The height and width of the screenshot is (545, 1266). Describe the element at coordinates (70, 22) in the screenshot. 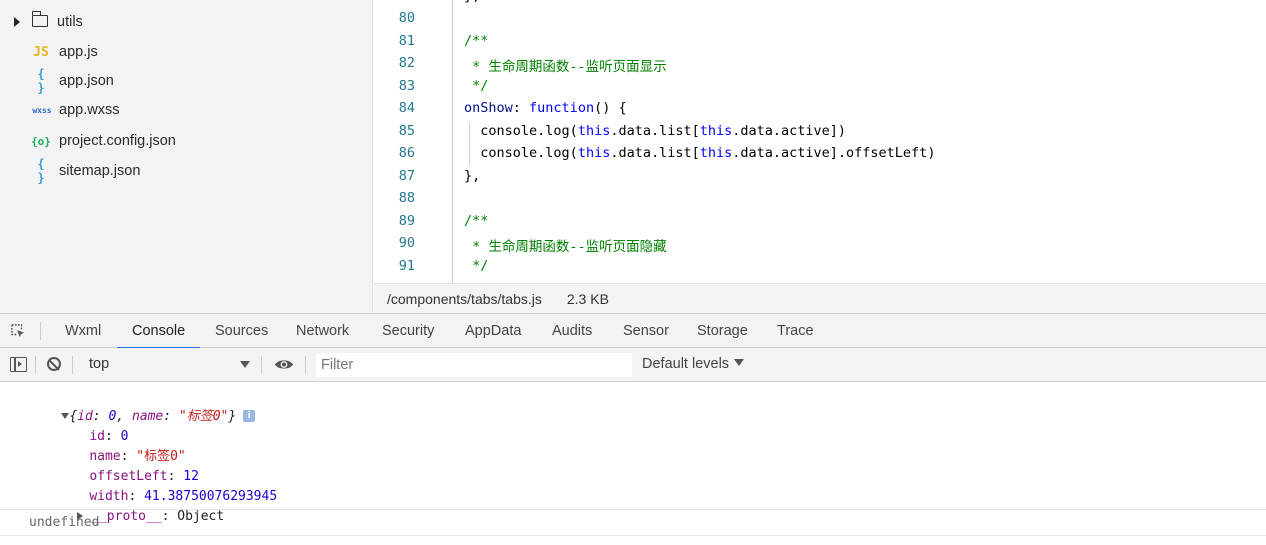

I see `tree-item-label: utils` at that location.